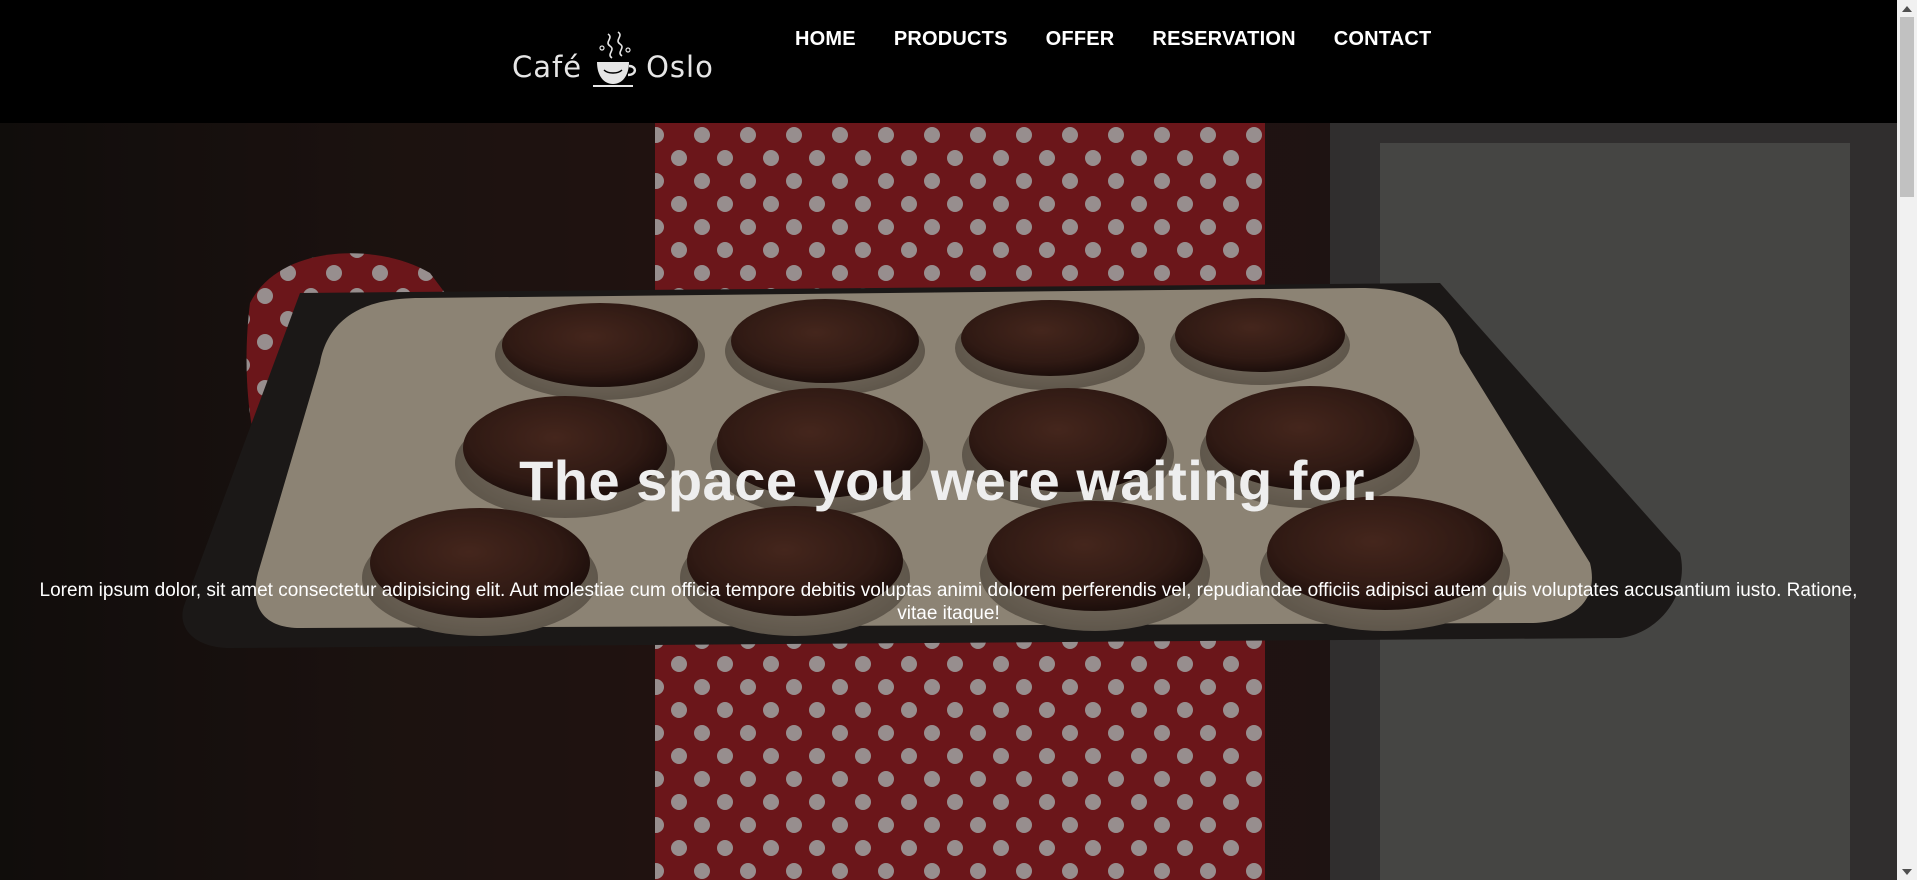 This screenshot has height=880, width=1917. What do you see at coordinates (547, 67) in the screenshot?
I see `logo-word-cafe: Café` at bounding box center [547, 67].